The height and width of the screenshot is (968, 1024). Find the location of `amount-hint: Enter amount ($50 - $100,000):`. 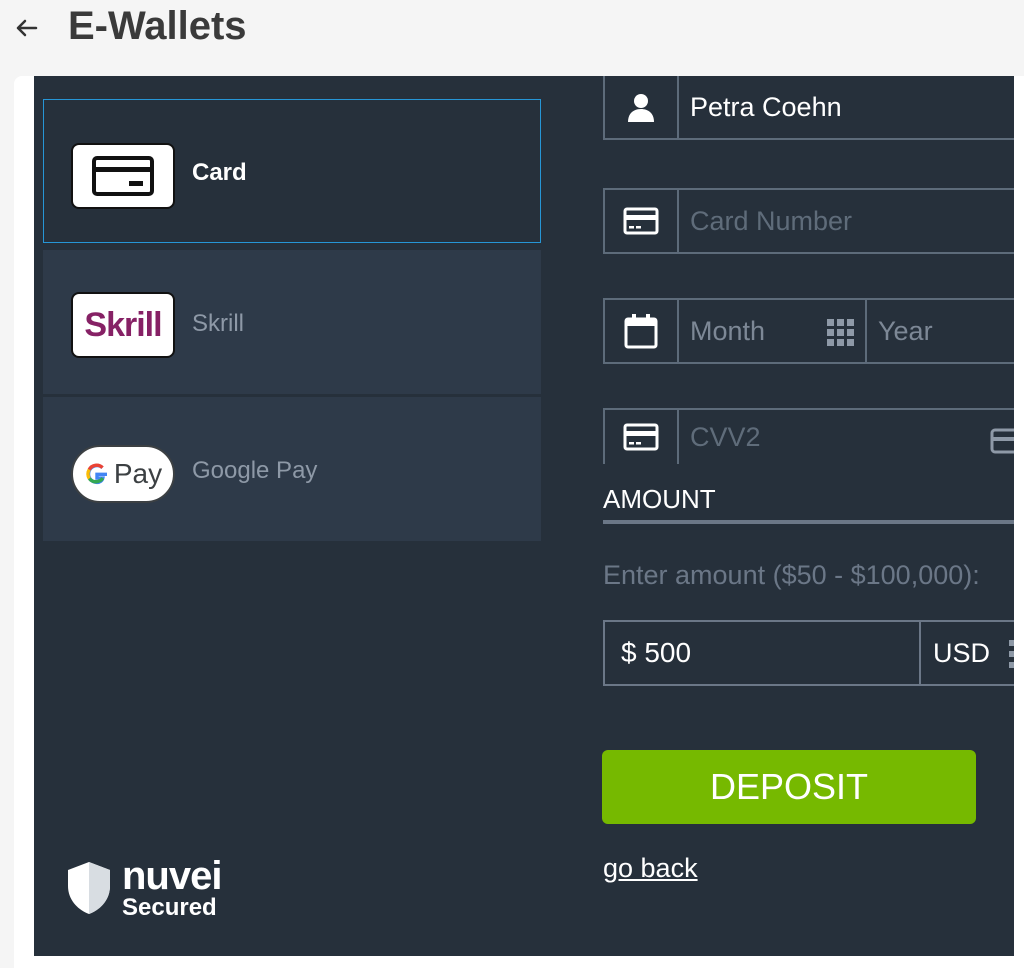

amount-hint: Enter amount ($50 - $100,000): is located at coordinates (791, 575).